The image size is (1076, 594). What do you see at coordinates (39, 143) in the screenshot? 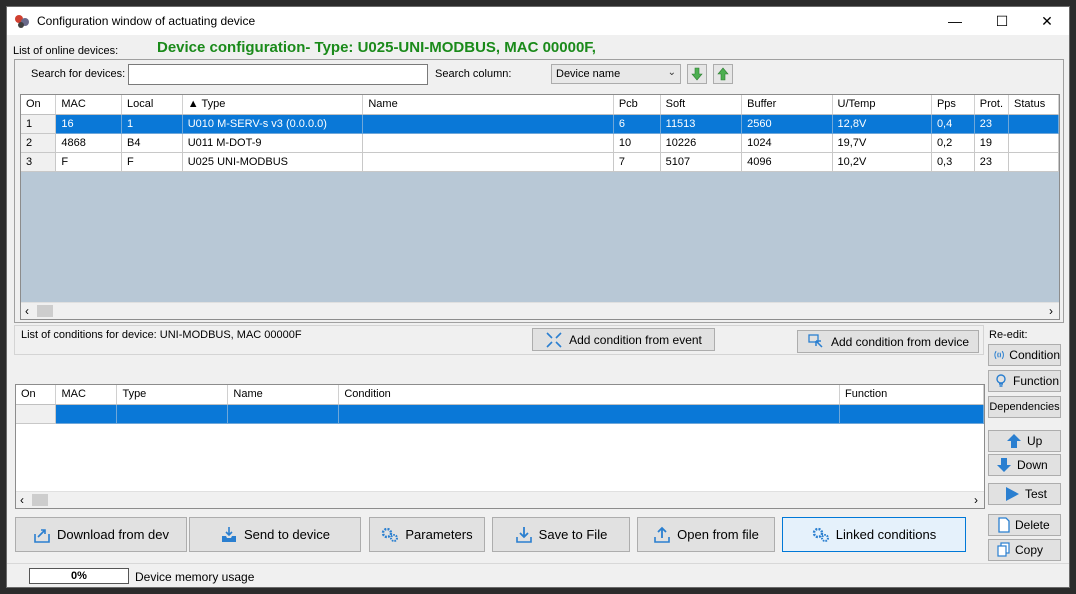
I see `device-cell: 2` at bounding box center [39, 143].